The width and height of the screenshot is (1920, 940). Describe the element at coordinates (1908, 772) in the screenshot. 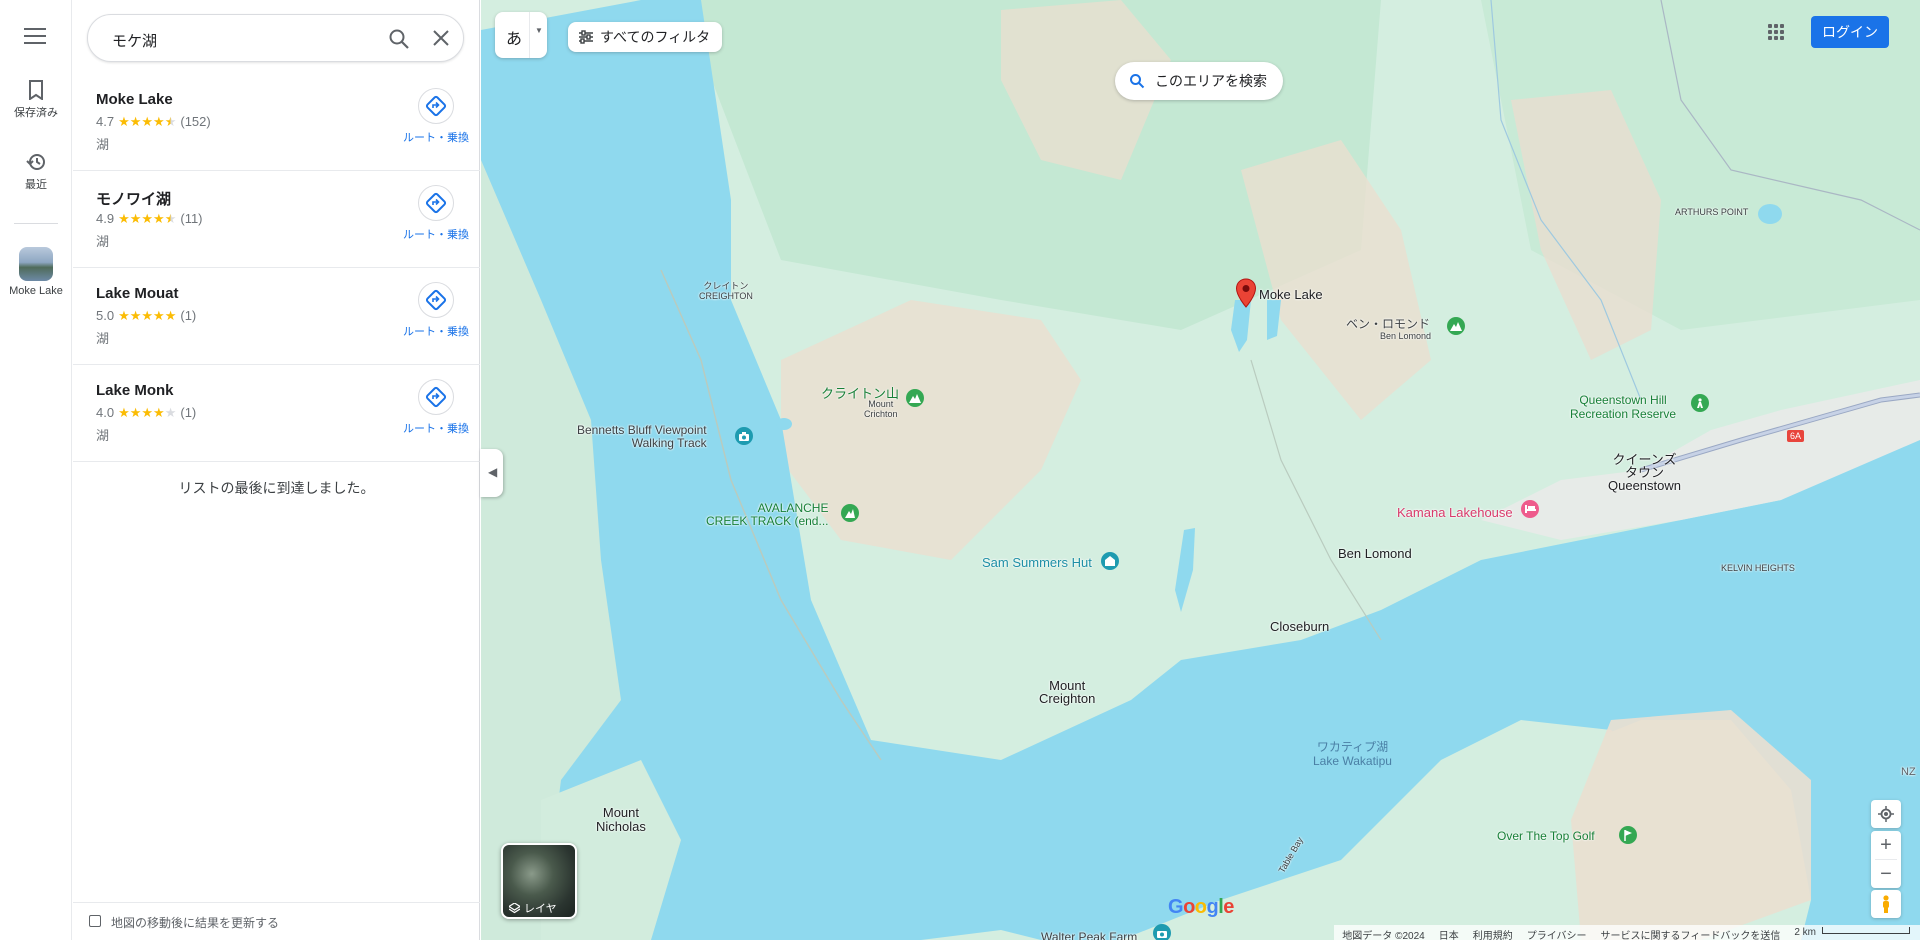

I see `map-label-nz: NZ` at that location.